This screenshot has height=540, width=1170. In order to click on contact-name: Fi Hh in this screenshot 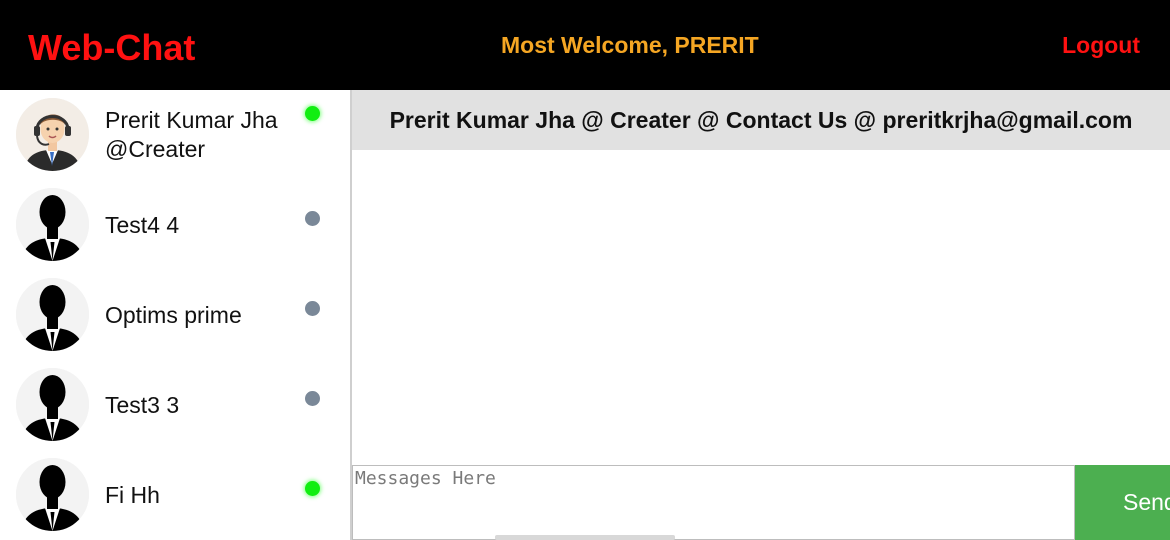, I will do `click(205, 495)`.